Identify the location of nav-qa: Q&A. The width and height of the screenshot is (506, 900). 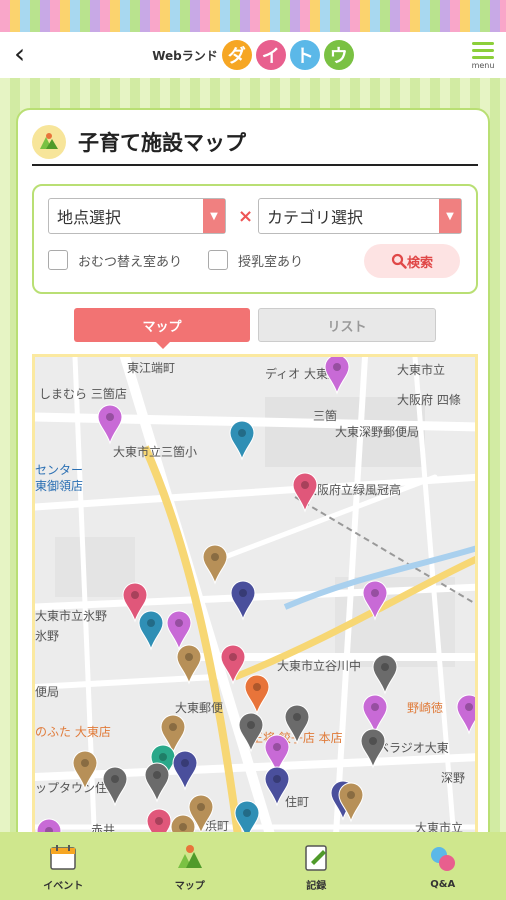
(443, 866).